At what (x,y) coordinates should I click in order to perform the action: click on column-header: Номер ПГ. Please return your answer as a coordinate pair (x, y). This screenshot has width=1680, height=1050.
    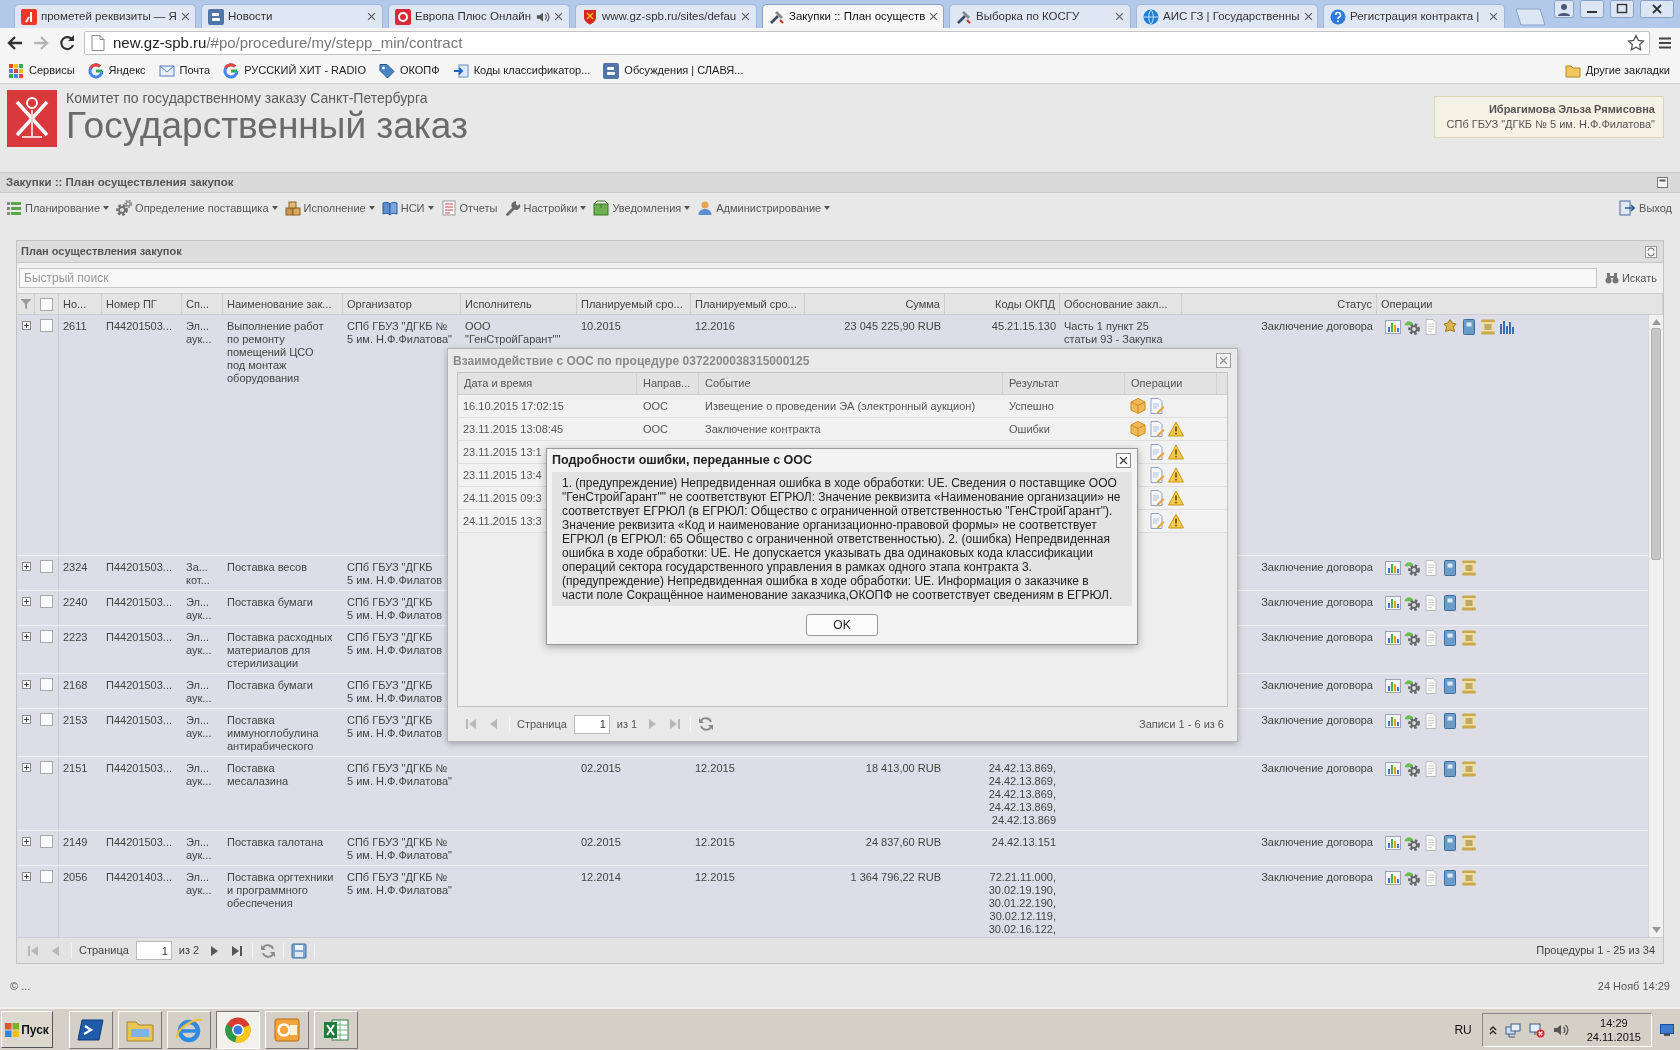
    Looking at the image, I should click on (142, 304).